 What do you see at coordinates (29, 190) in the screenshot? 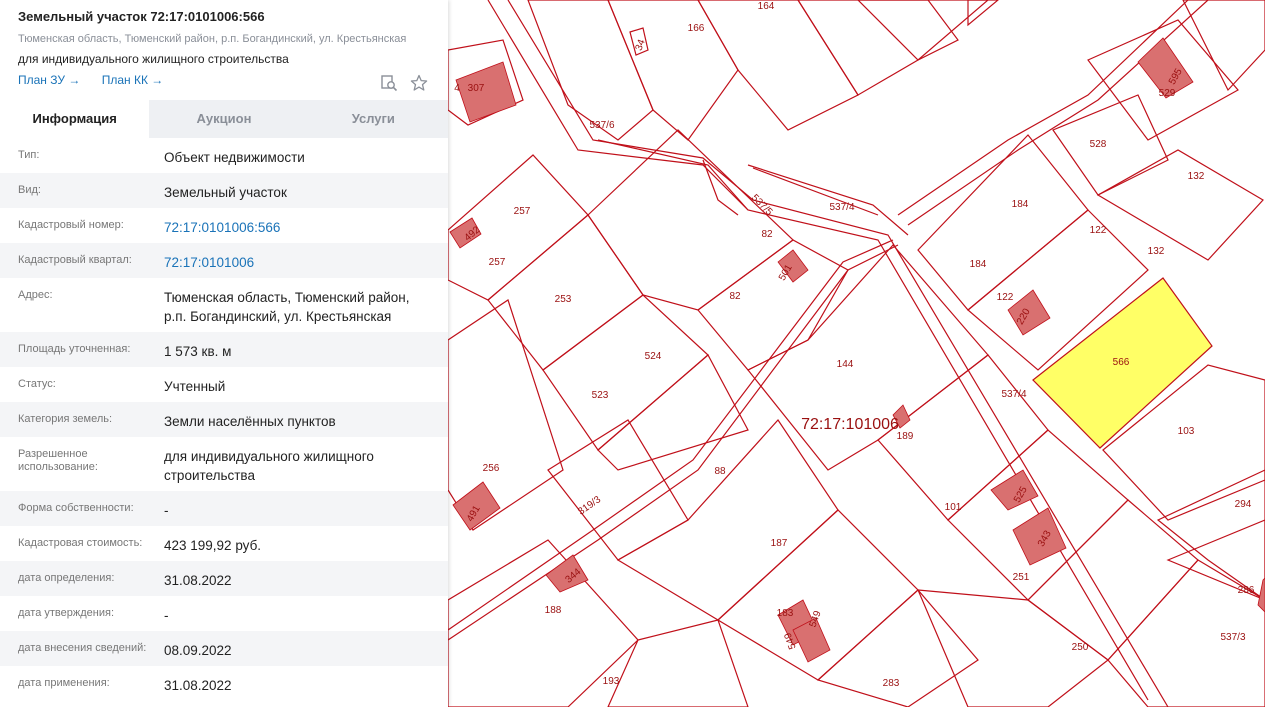
I see `row-label: Вид:` at bounding box center [29, 190].